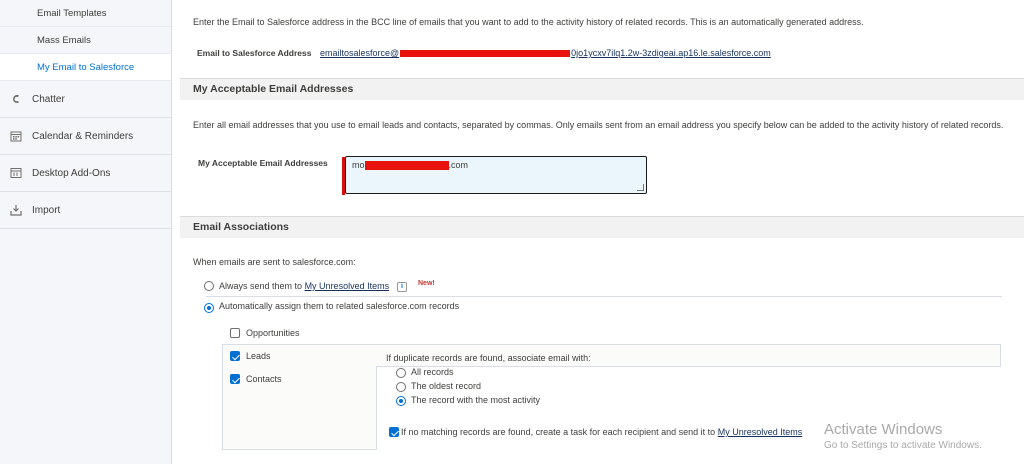 The image size is (1024, 464). I want to click on oldest-record-label: The oldest record, so click(446, 386).